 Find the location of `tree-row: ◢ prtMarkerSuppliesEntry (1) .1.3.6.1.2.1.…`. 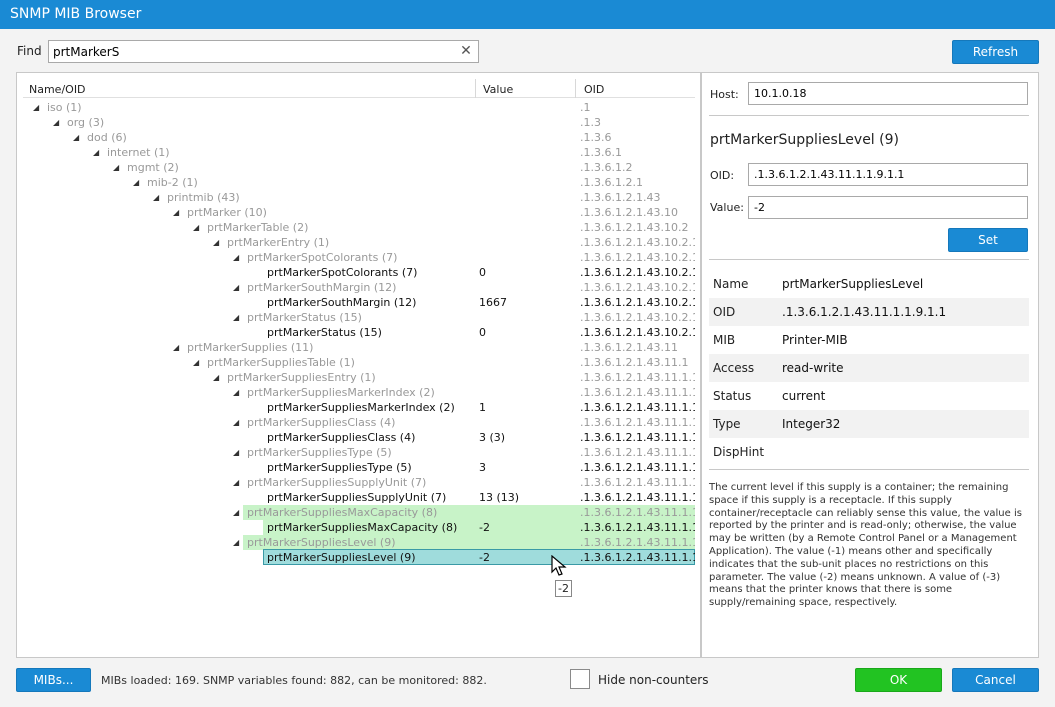

tree-row: ◢ prtMarkerSuppliesEntry (1) .1.3.6.1.2.1.… is located at coordinates (359, 377).